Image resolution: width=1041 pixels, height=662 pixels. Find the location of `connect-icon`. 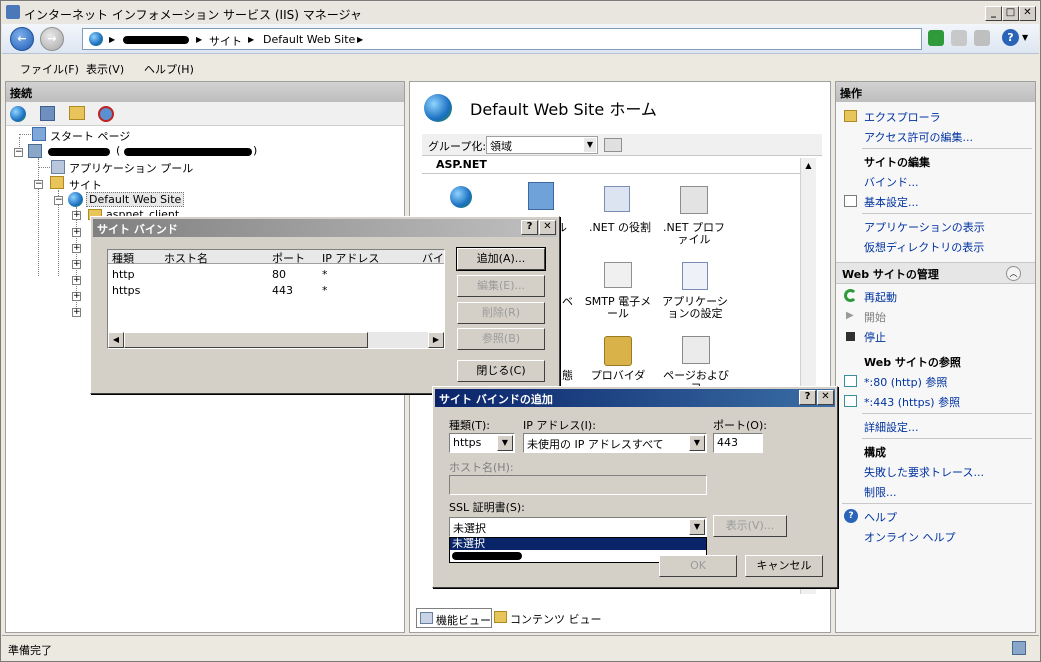

connect-icon is located at coordinates (18, 114).